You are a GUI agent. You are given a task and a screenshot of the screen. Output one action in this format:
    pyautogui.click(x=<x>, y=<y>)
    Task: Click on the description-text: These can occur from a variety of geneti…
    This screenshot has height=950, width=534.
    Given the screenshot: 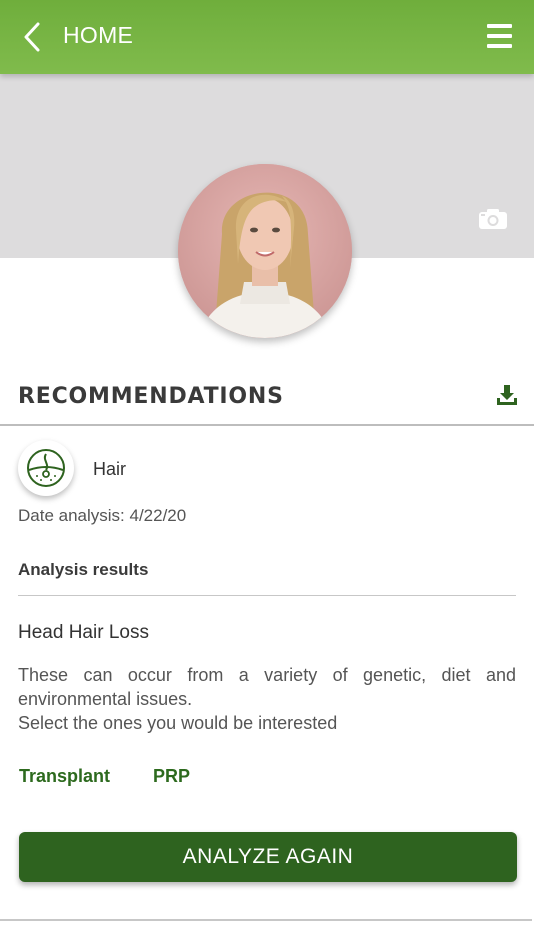 What is the action you would take?
    pyautogui.click(x=267, y=687)
    